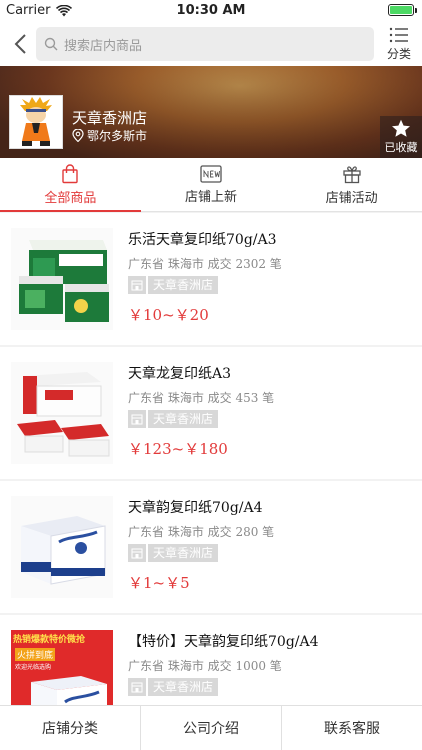 Image resolution: width=422 pixels, height=750 pixels. I want to click on status-bar: Carrier 10:30 AM, so click(211, 11).